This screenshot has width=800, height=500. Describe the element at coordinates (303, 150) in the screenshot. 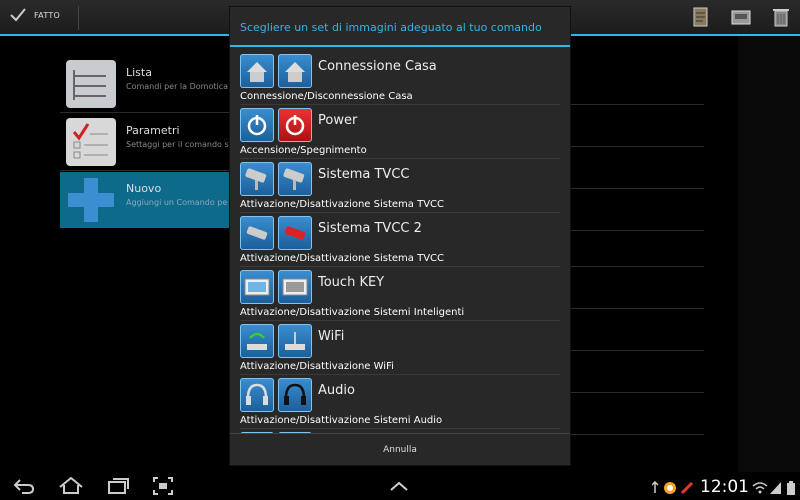

I see `item-description: Accensione/Spegnimento` at that location.